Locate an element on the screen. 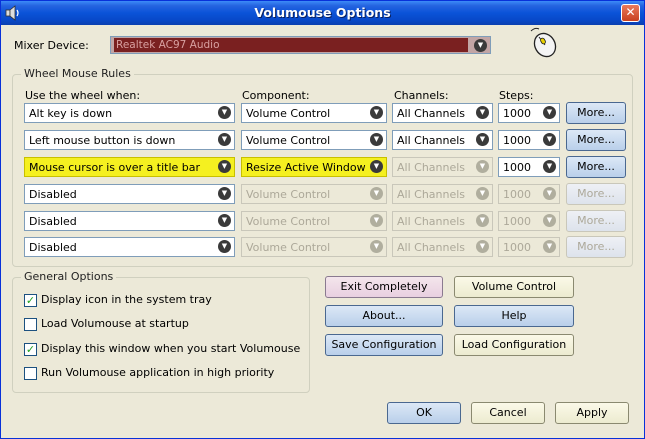 The height and width of the screenshot is (439, 645). window-title: Volumouse Options is located at coordinates (322, 12).